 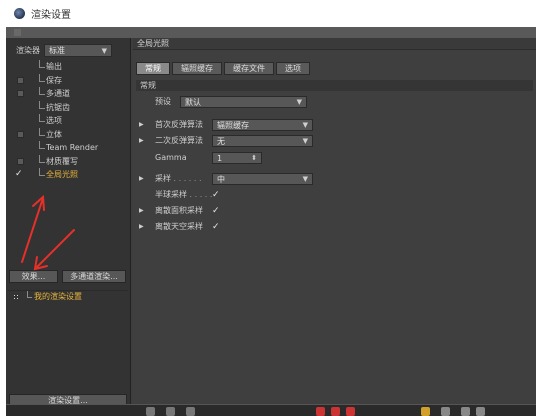 What do you see at coordinates (153, 68) in the screenshot?
I see `tab-general: 常规` at bounding box center [153, 68].